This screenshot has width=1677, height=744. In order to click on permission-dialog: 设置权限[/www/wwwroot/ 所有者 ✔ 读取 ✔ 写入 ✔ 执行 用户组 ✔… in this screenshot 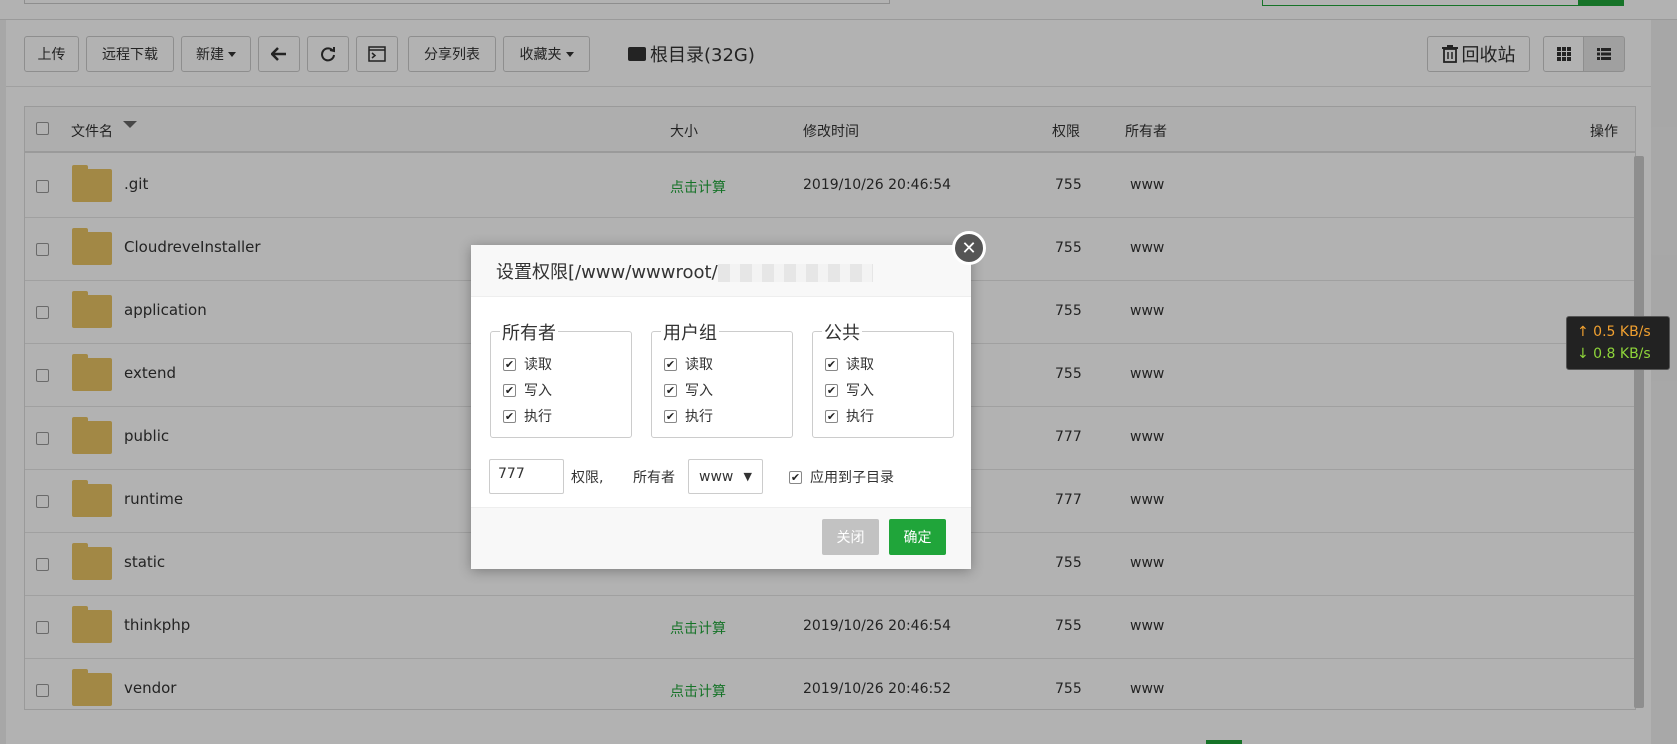, I will do `click(721, 407)`.